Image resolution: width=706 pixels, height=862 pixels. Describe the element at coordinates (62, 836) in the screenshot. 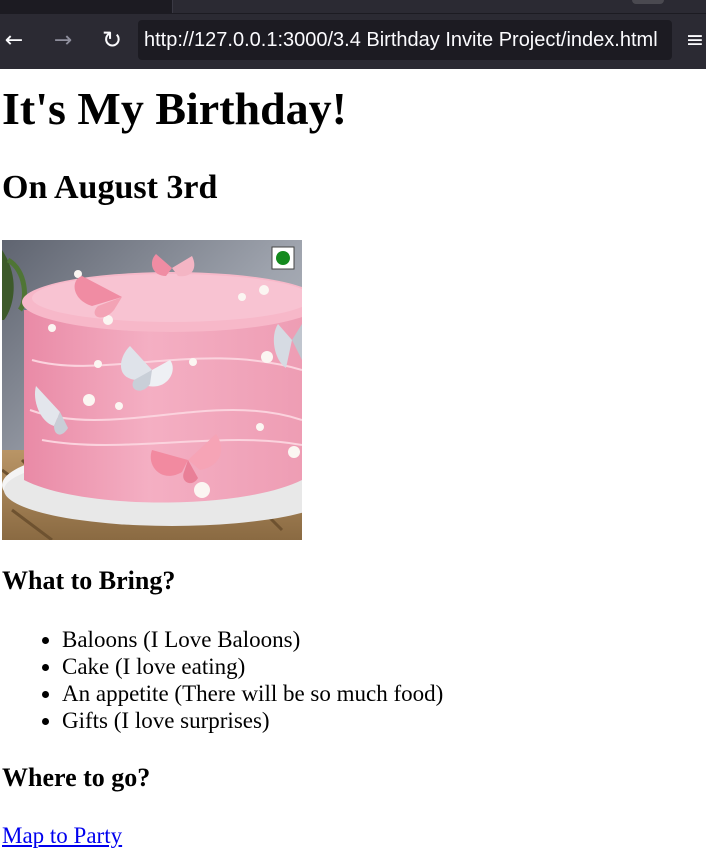

I see `map-link: Map to Party` at that location.